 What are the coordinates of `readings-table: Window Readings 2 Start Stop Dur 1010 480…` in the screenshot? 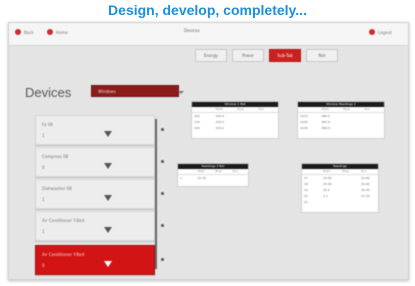 It's located at (341, 120).